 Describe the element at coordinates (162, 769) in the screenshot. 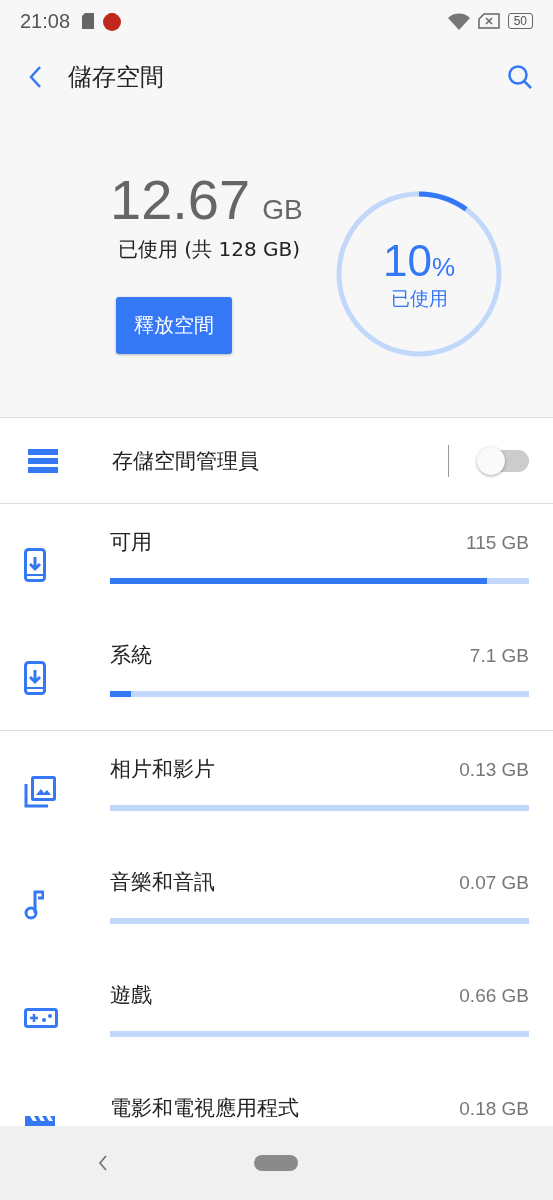

I see `category-label: 相片和影片` at that location.